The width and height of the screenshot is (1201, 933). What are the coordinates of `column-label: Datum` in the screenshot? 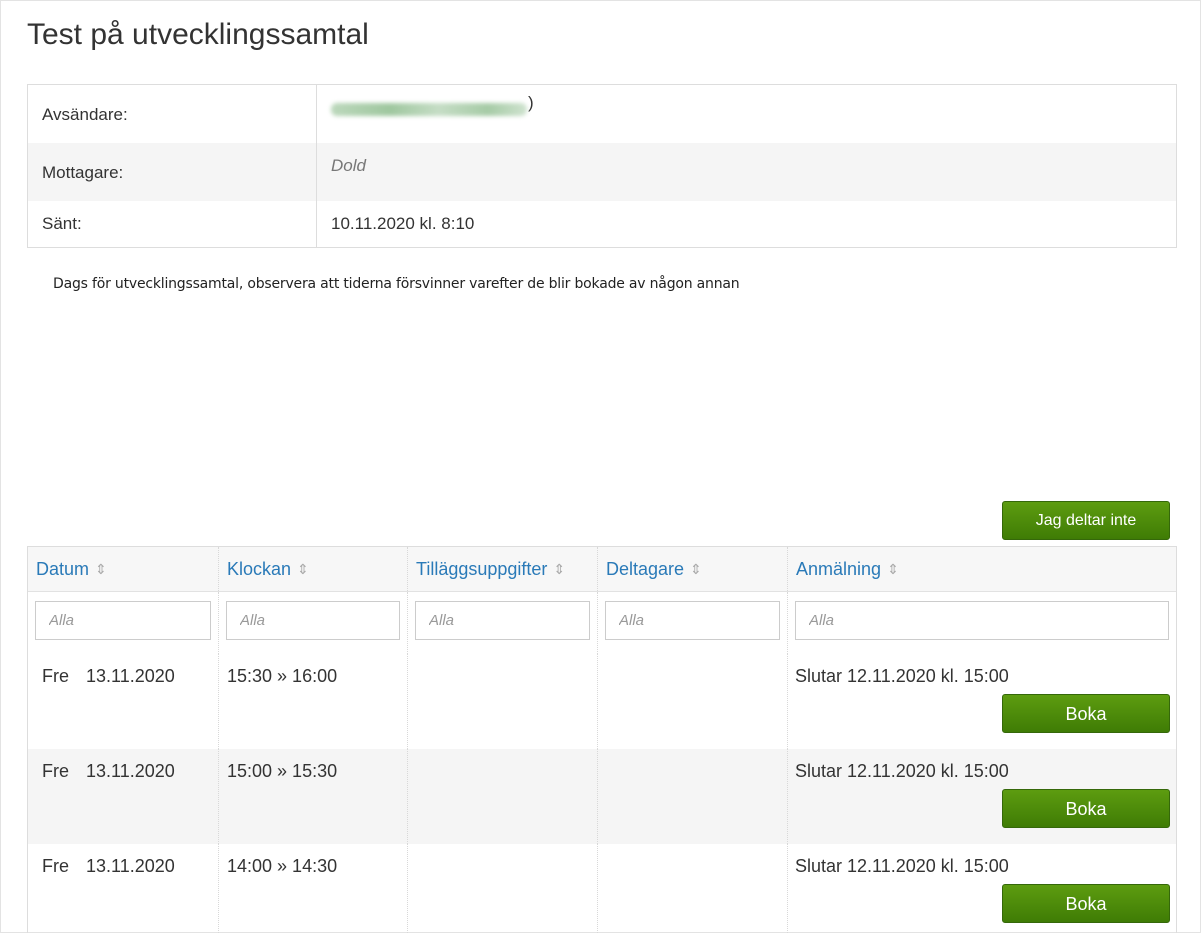 It's located at (63, 569).